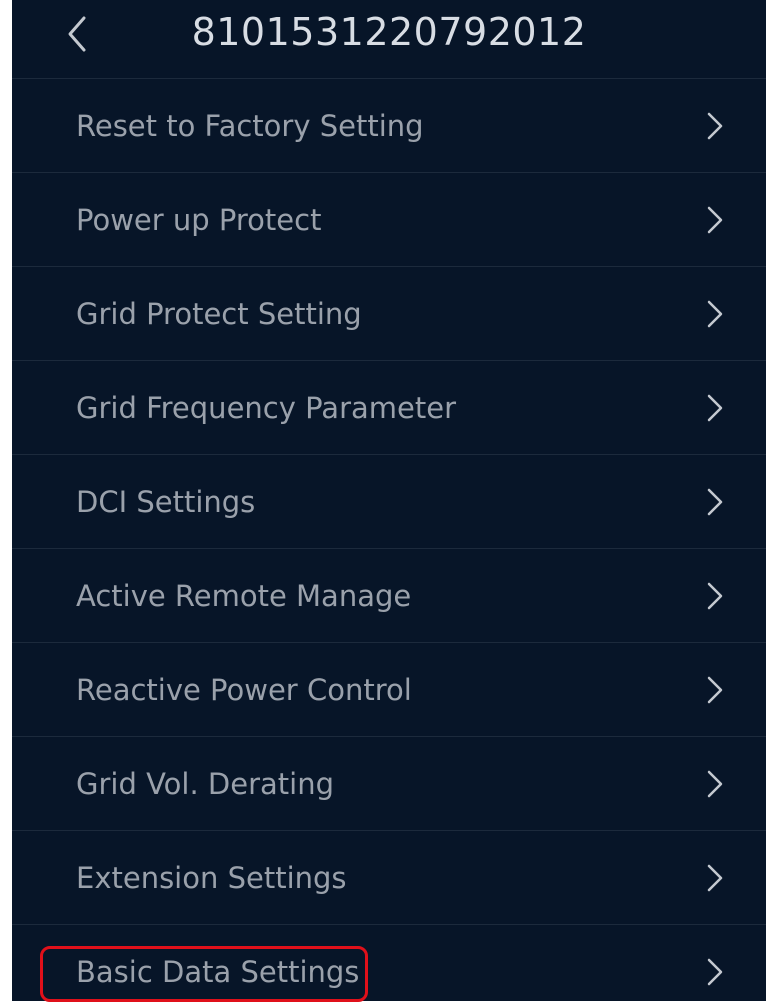  What do you see at coordinates (205, 783) in the screenshot?
I see `menu-item-label: Grid Vol. Derating` at bounding box center [205, 783].